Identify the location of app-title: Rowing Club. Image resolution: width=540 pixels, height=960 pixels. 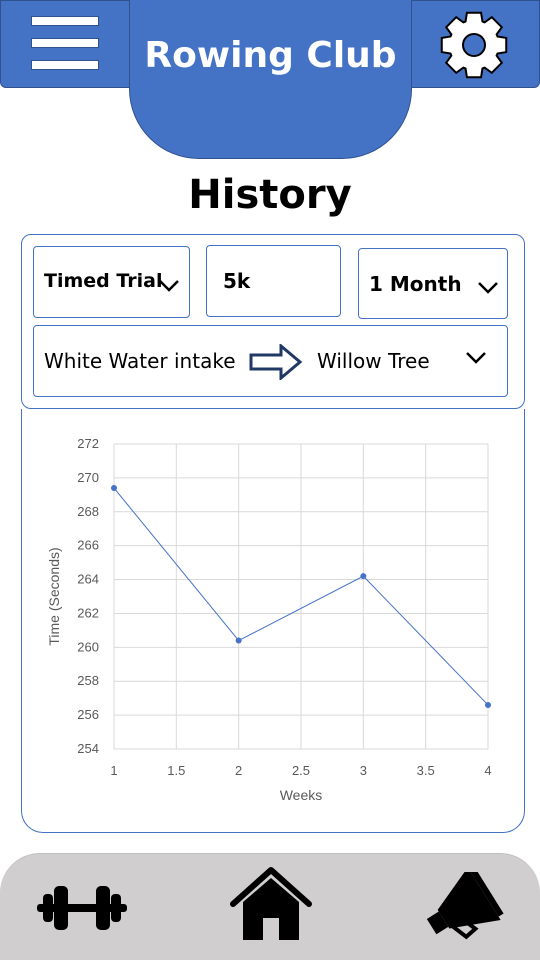
(270, 56).